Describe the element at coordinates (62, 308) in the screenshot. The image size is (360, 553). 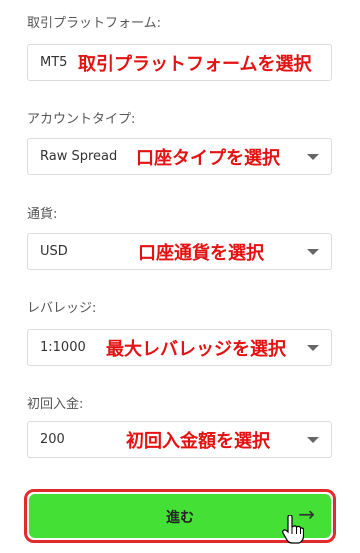
I see `leverage-label: レバレッジ:` at that location.